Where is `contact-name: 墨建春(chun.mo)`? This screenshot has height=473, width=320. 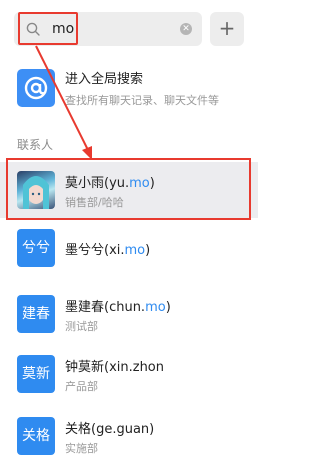
contact-name: 墨建春(chun.mo) is located at coordinates (118, 307).